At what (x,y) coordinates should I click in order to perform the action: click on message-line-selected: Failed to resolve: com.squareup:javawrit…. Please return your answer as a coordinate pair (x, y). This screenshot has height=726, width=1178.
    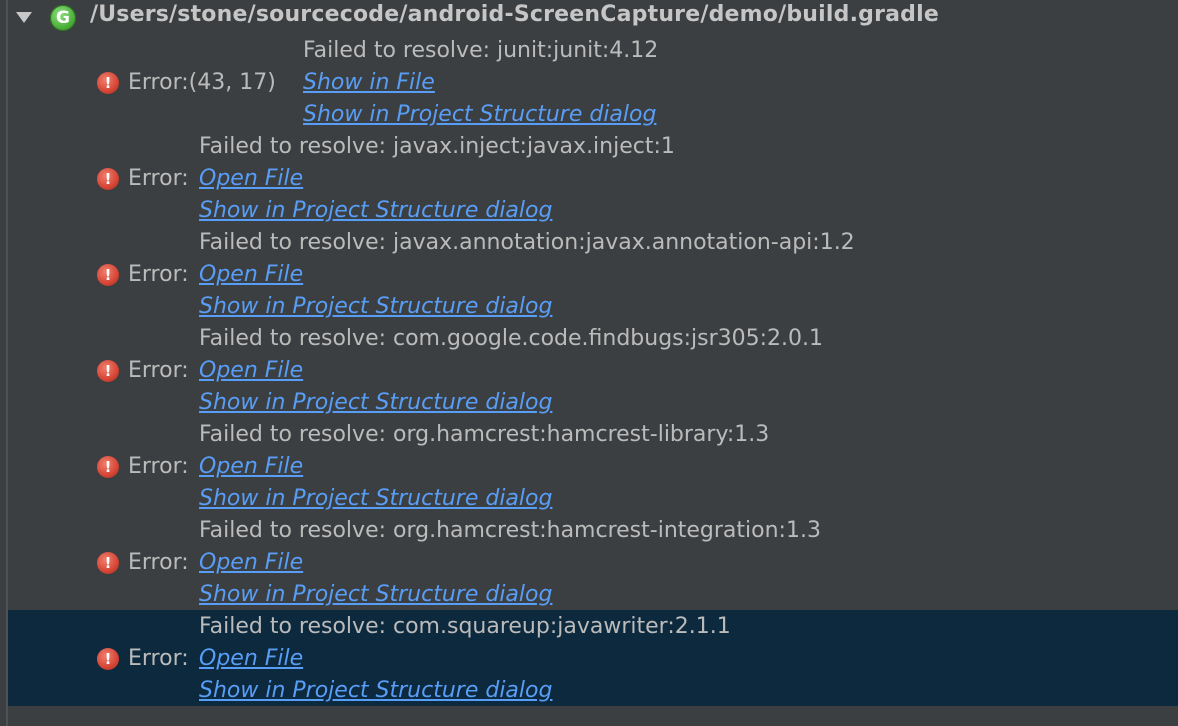
    Looking at the image, I should click on (589, 627).